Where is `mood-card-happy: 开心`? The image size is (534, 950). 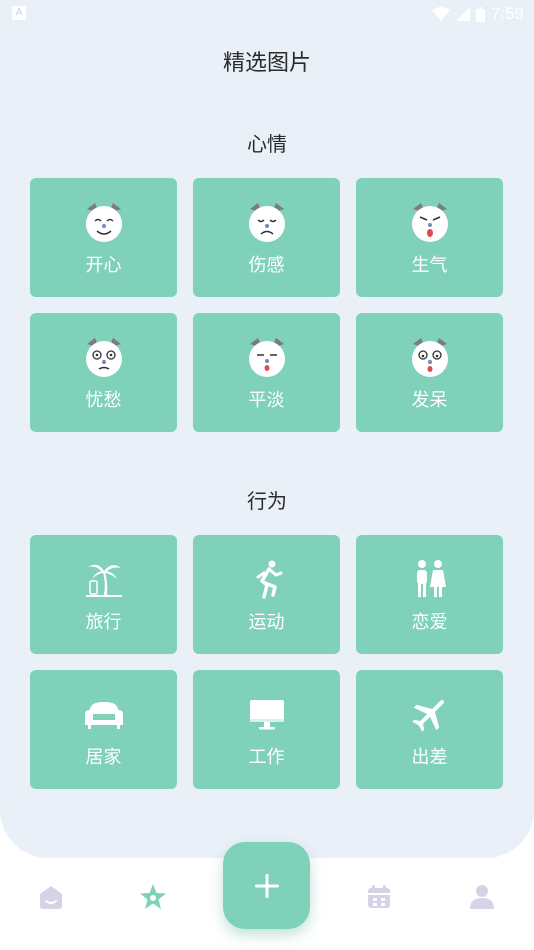 mood-card-happy: 开心 is located at coordinates (103, 237).